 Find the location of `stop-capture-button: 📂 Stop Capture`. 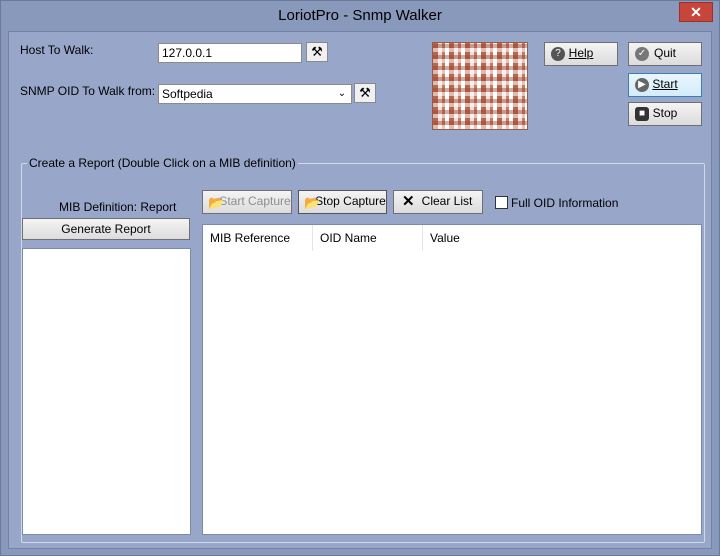

stop-capture-button: 📂 Stop Capture is located at coordinates (342, 202).